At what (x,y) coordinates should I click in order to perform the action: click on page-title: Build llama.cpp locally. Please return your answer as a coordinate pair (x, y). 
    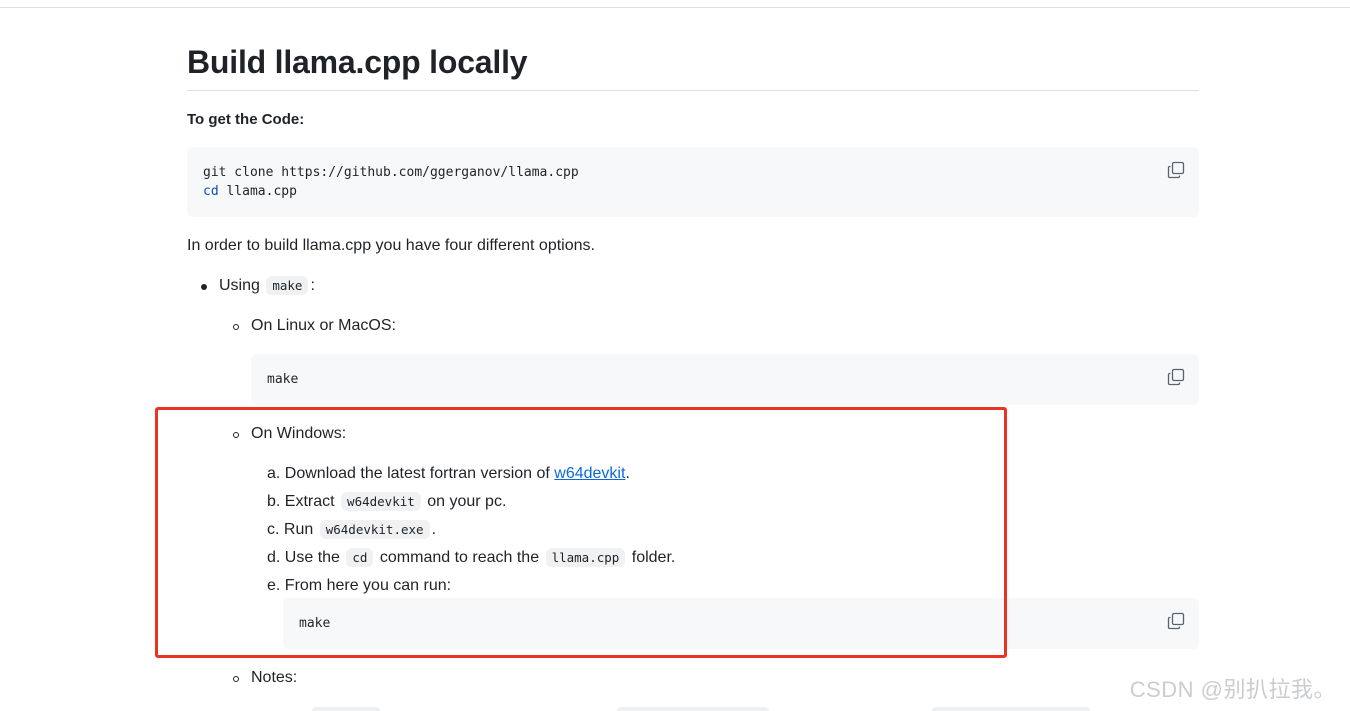
    Looking at the image, I should click on (357, 62).